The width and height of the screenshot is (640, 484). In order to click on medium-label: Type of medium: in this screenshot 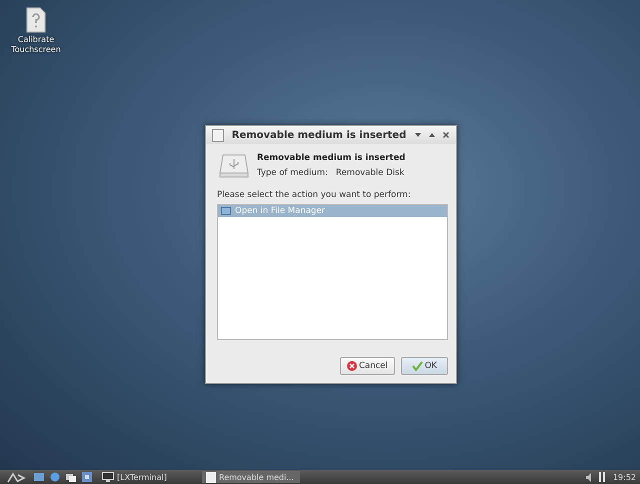, I will do `click(292, 173)`.